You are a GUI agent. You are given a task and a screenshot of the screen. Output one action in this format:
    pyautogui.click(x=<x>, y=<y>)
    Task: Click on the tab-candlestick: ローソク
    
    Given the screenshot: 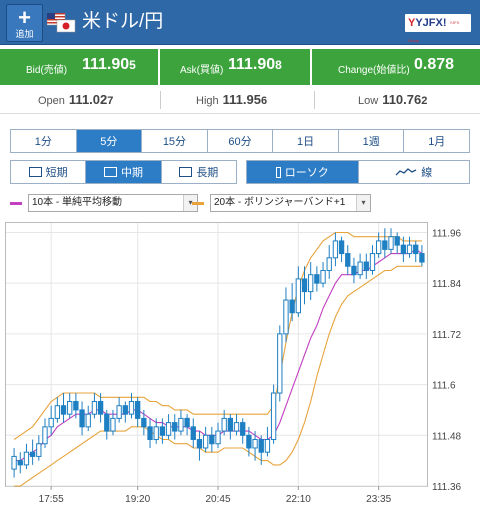 What is the action you would take?
    pyautogui.click(x=303, y=172)
    